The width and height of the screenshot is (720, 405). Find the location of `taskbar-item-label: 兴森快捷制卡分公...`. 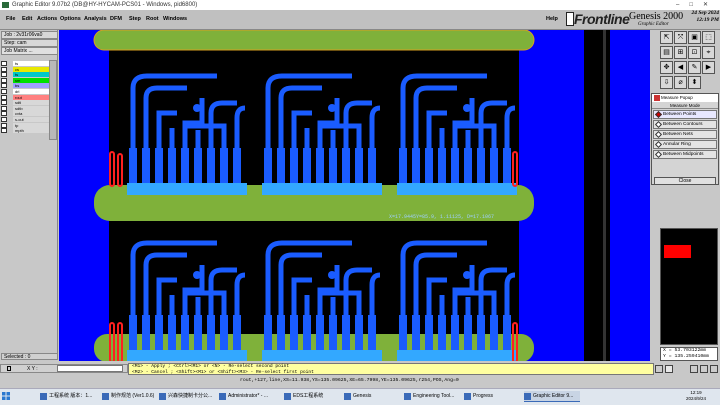

taskbar-item-label: 兴森快捷制卡分公... is located at coordinates (190, 396).